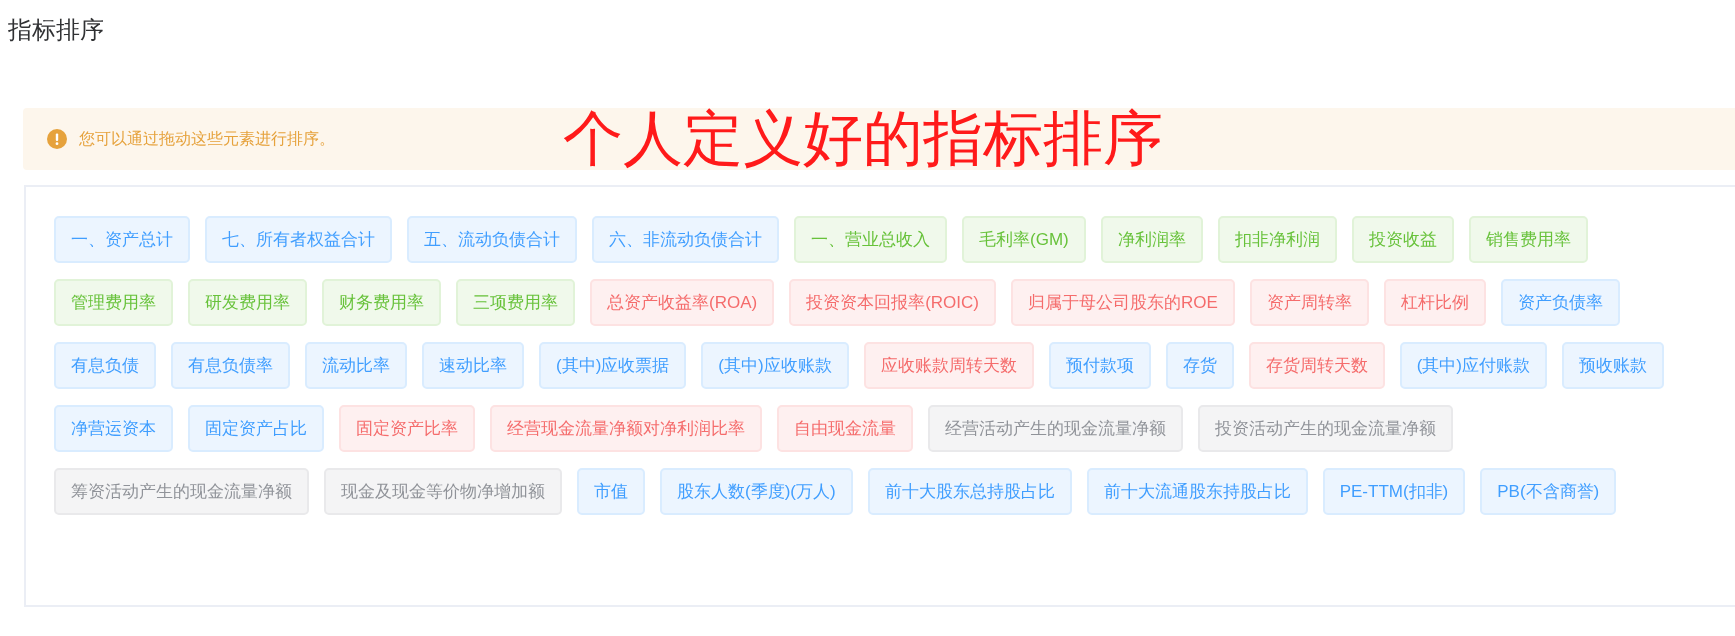  What do you see at coordinates (756, 491) in the screenshot?
I see `metric-tag: 股东人数(季度)(万人)` at bounding box center [756, 491].